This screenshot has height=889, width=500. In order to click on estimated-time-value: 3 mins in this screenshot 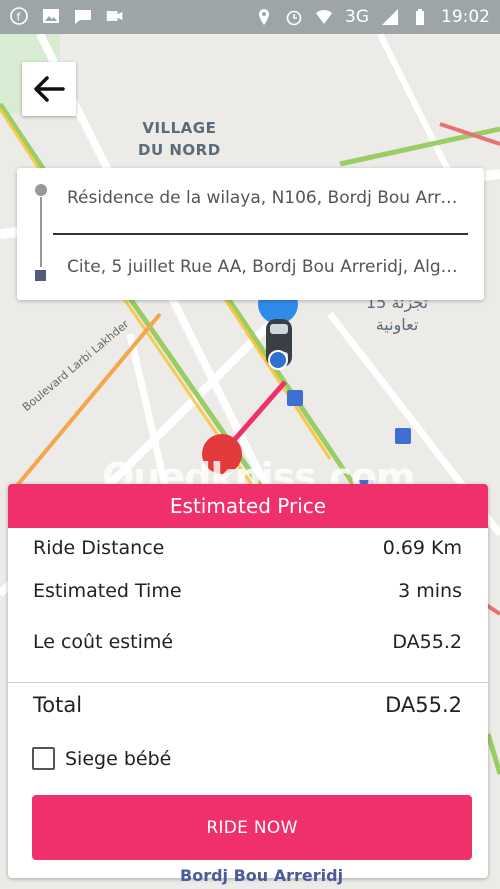, I will do `click(430, 591)`.